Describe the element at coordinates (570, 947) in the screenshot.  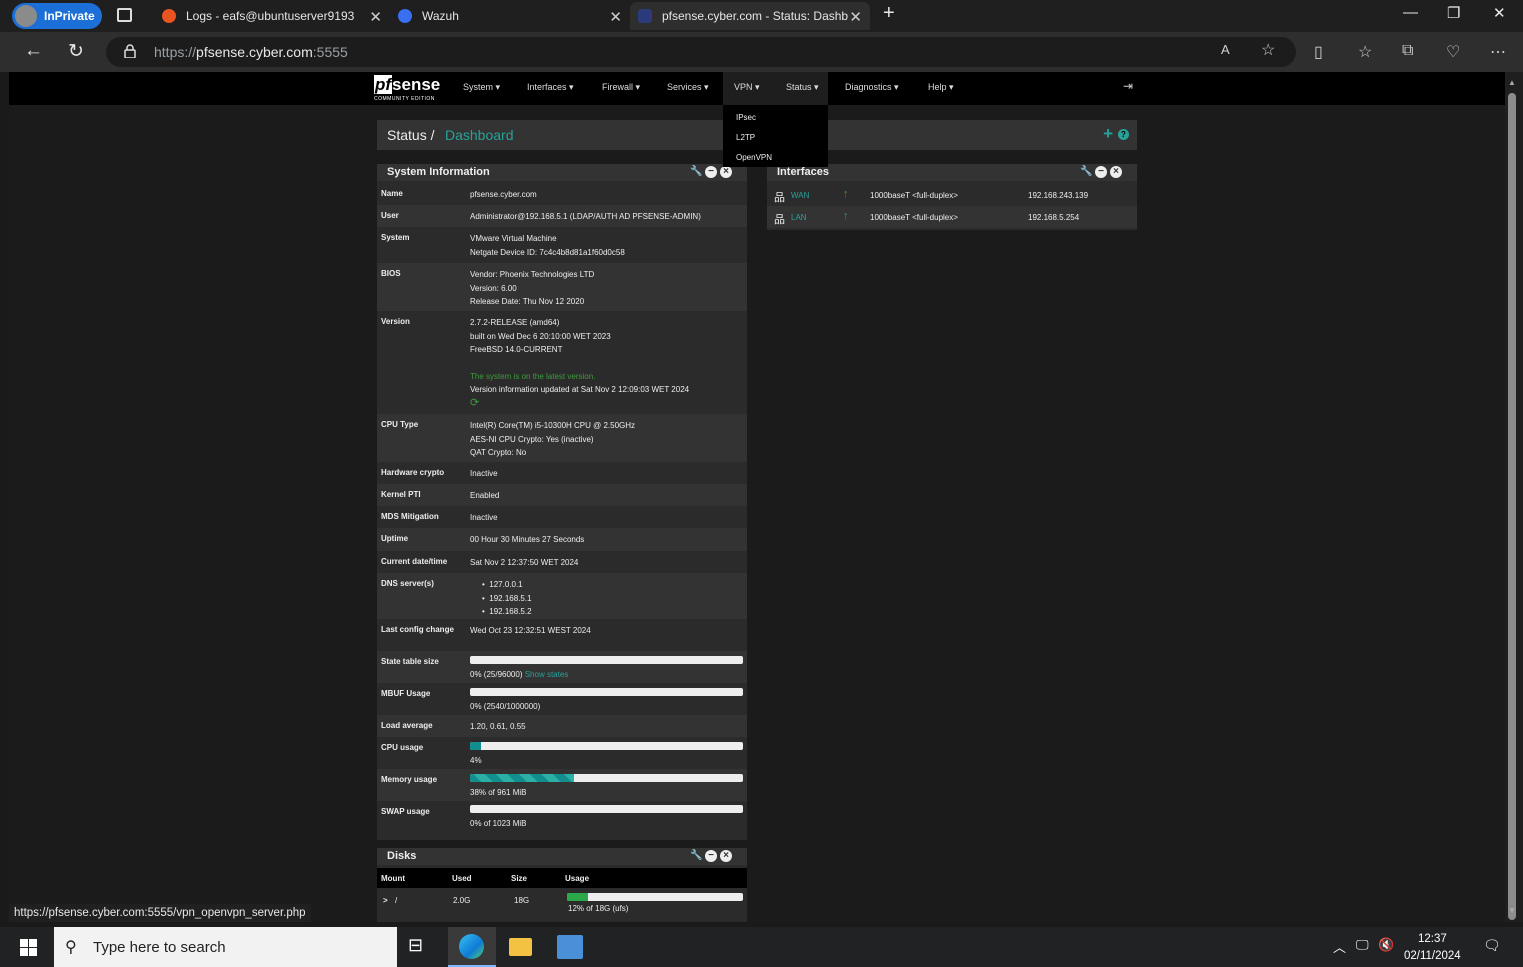
I see `server-manager-icon` at that location.